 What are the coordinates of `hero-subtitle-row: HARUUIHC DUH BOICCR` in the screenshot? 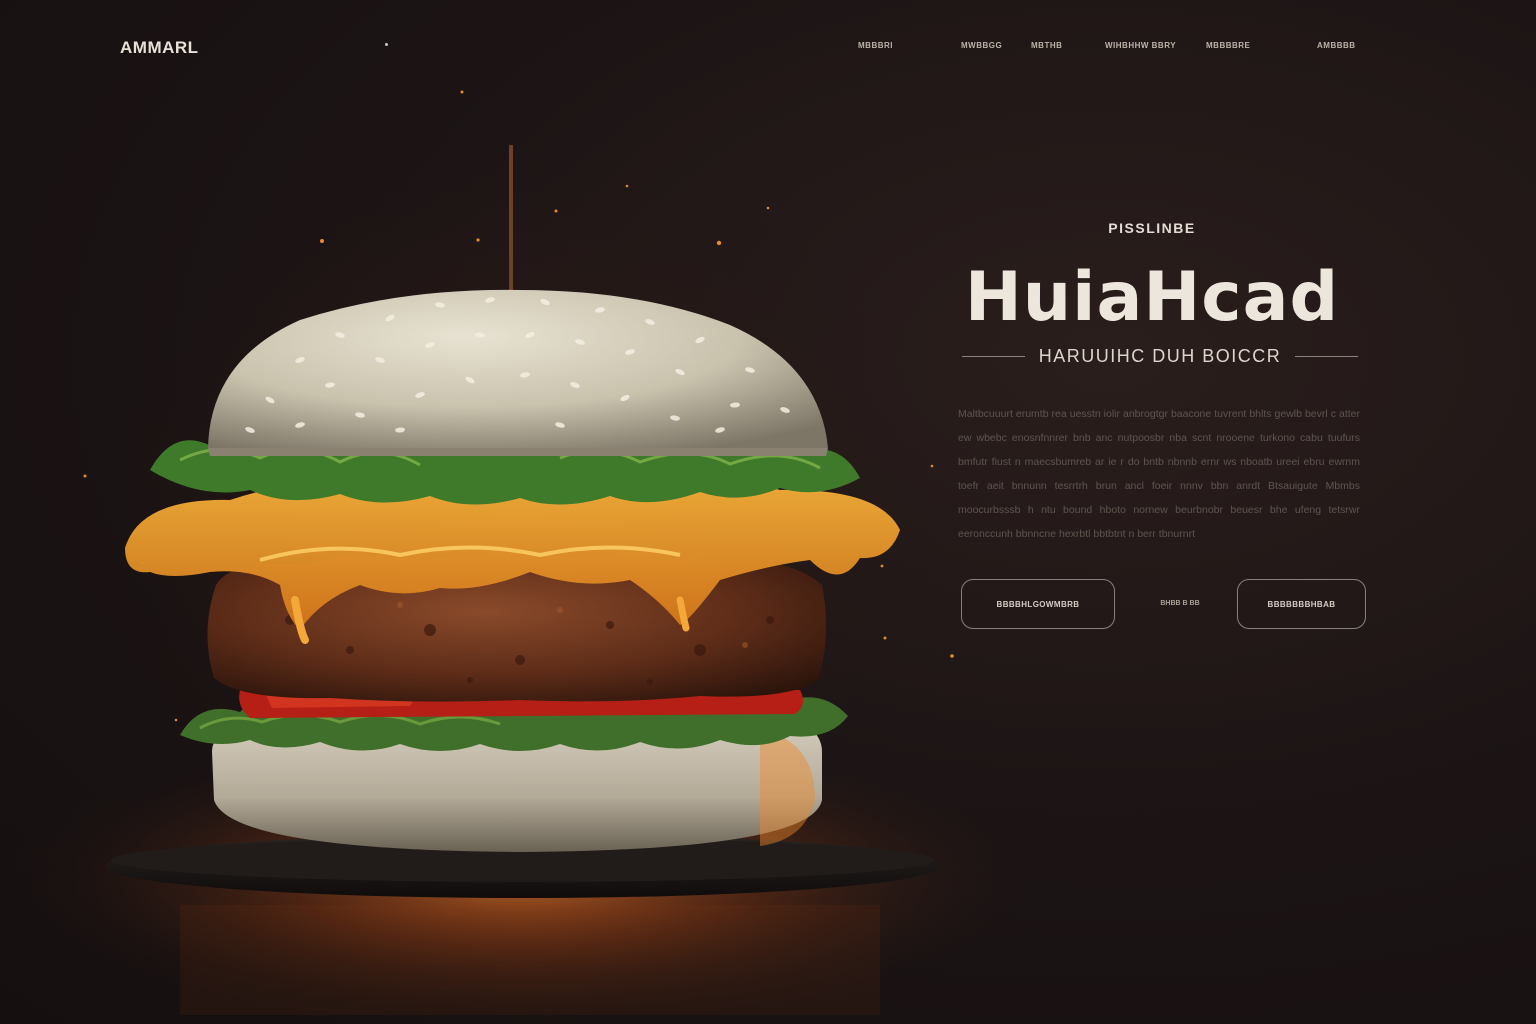 It's located at (1160, 355).